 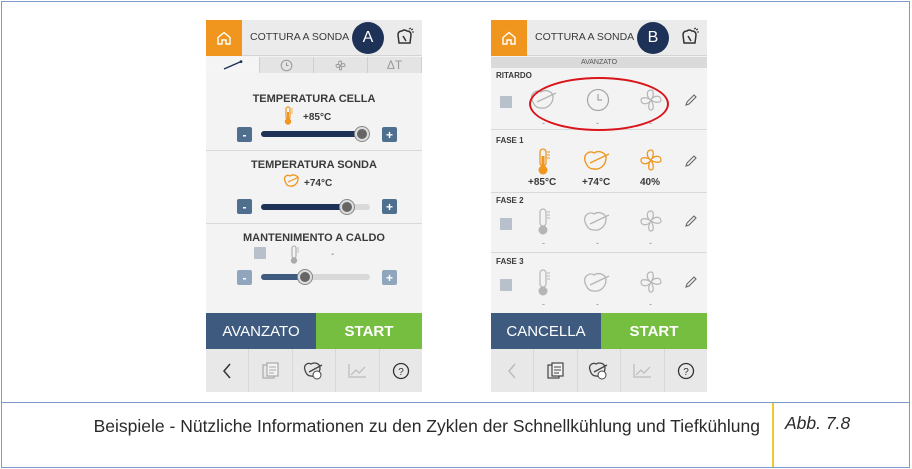 I want to click on phase-3-checkbox, so click(x=506, y=285).